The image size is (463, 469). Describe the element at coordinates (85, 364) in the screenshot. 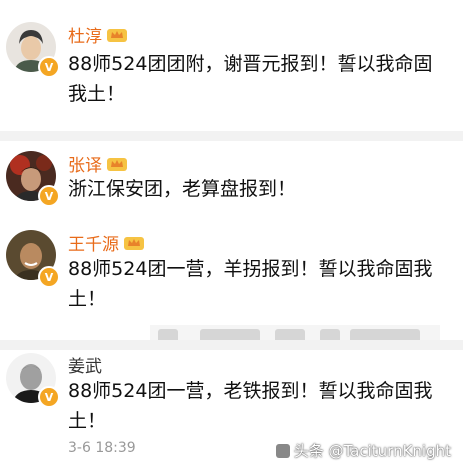

I see `username: 姜武` at that location.